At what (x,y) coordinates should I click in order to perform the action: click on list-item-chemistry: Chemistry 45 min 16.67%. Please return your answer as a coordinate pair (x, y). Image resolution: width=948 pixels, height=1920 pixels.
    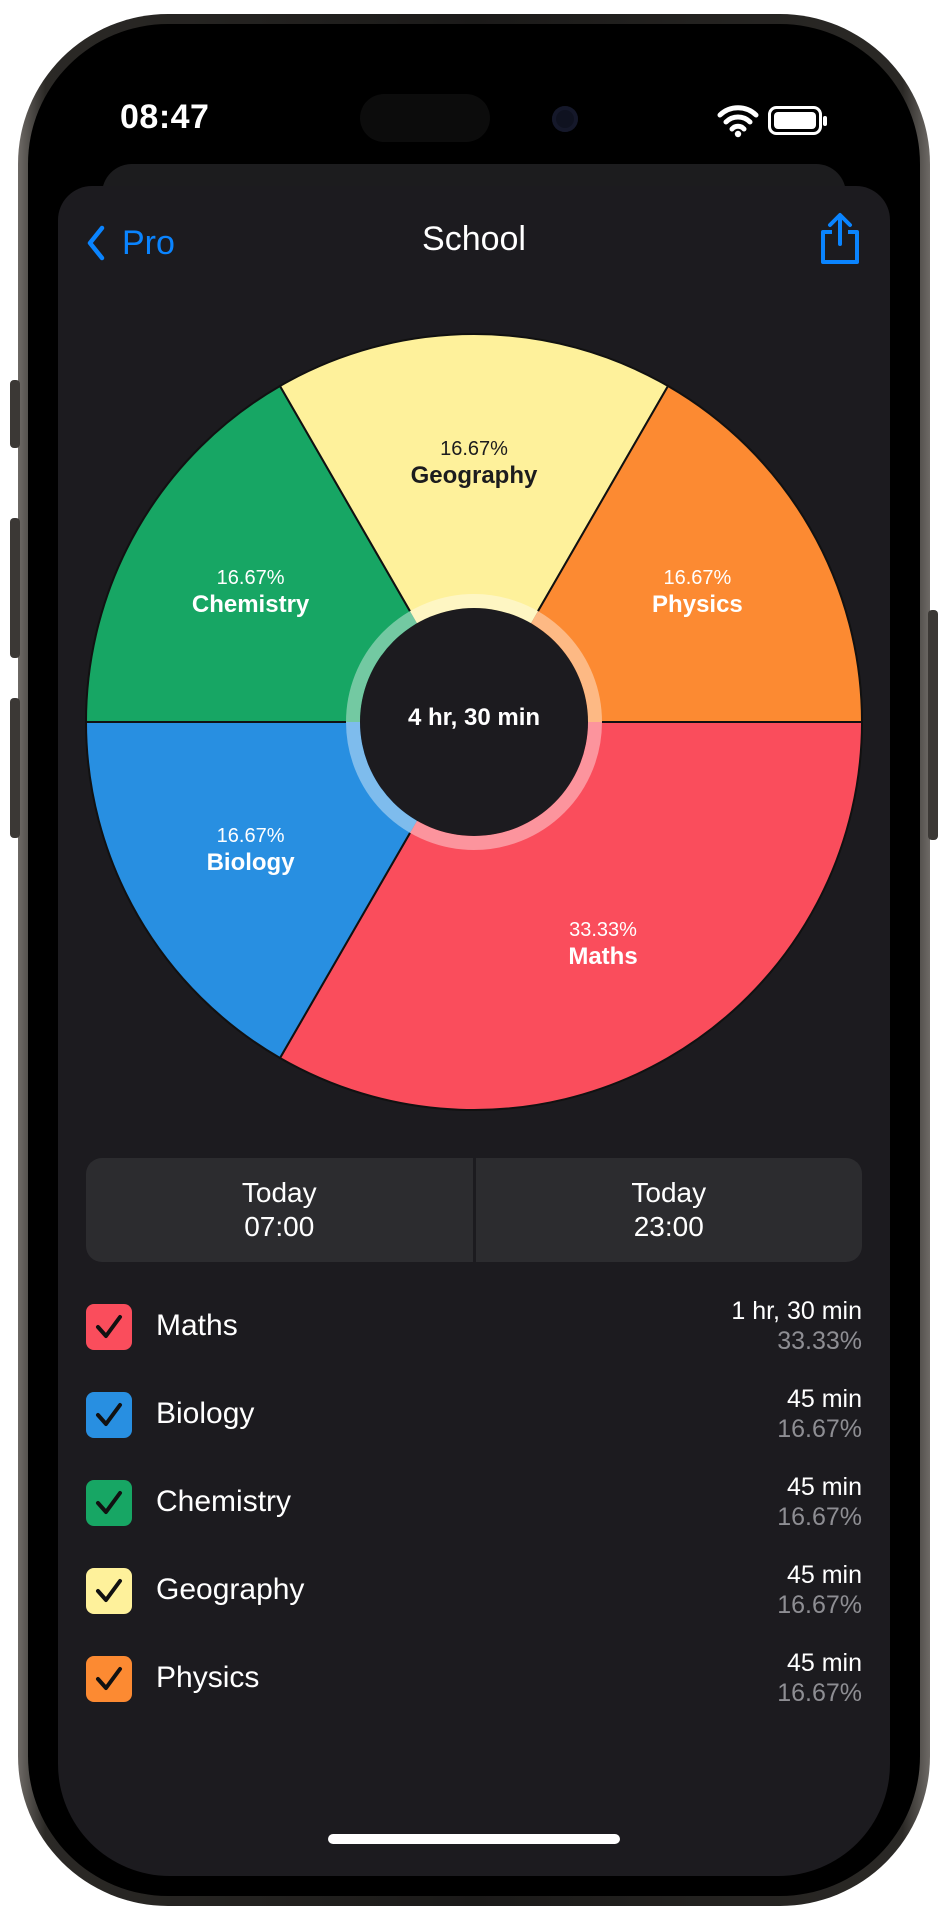
    Looking at the image, I should click on (474, 1519).